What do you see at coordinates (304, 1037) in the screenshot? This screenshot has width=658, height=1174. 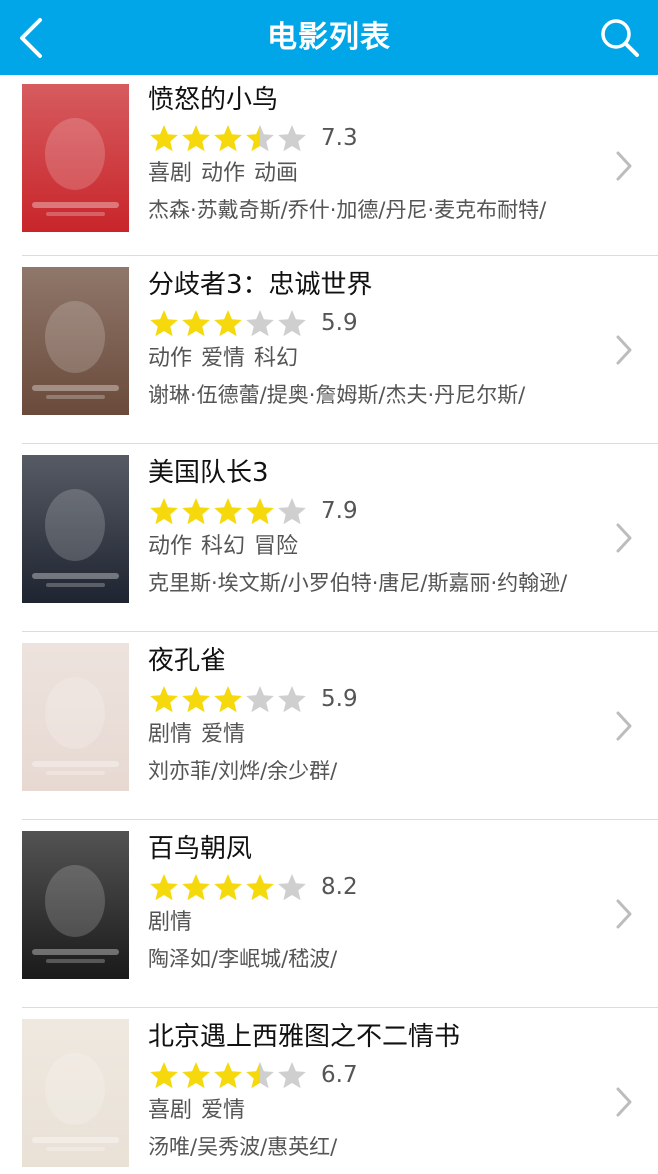 I see `movie-title: 北京遇上西雅图之不二情书` at bounding box center [304, 1037].